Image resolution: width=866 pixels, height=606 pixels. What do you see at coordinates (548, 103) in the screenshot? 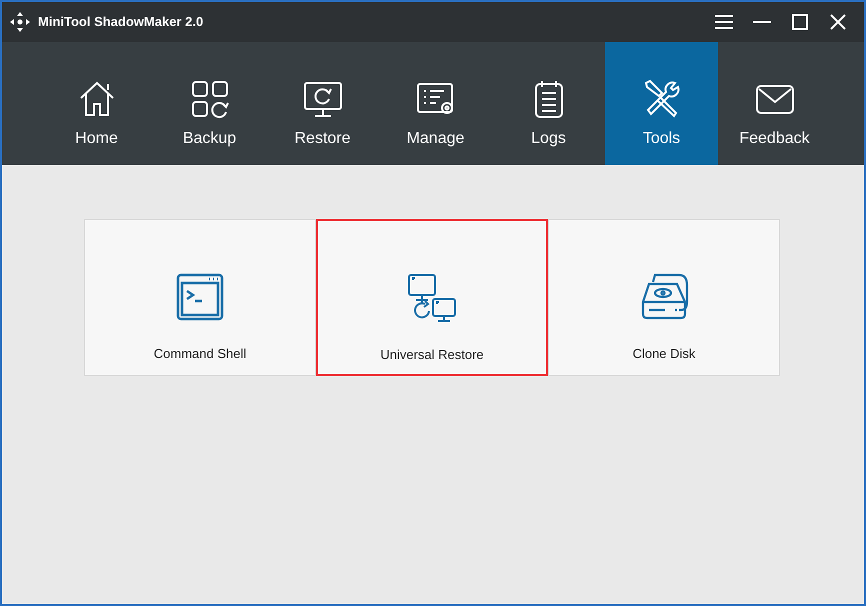
I see `nav-tab: Logs` at bounding box center [548, 103].